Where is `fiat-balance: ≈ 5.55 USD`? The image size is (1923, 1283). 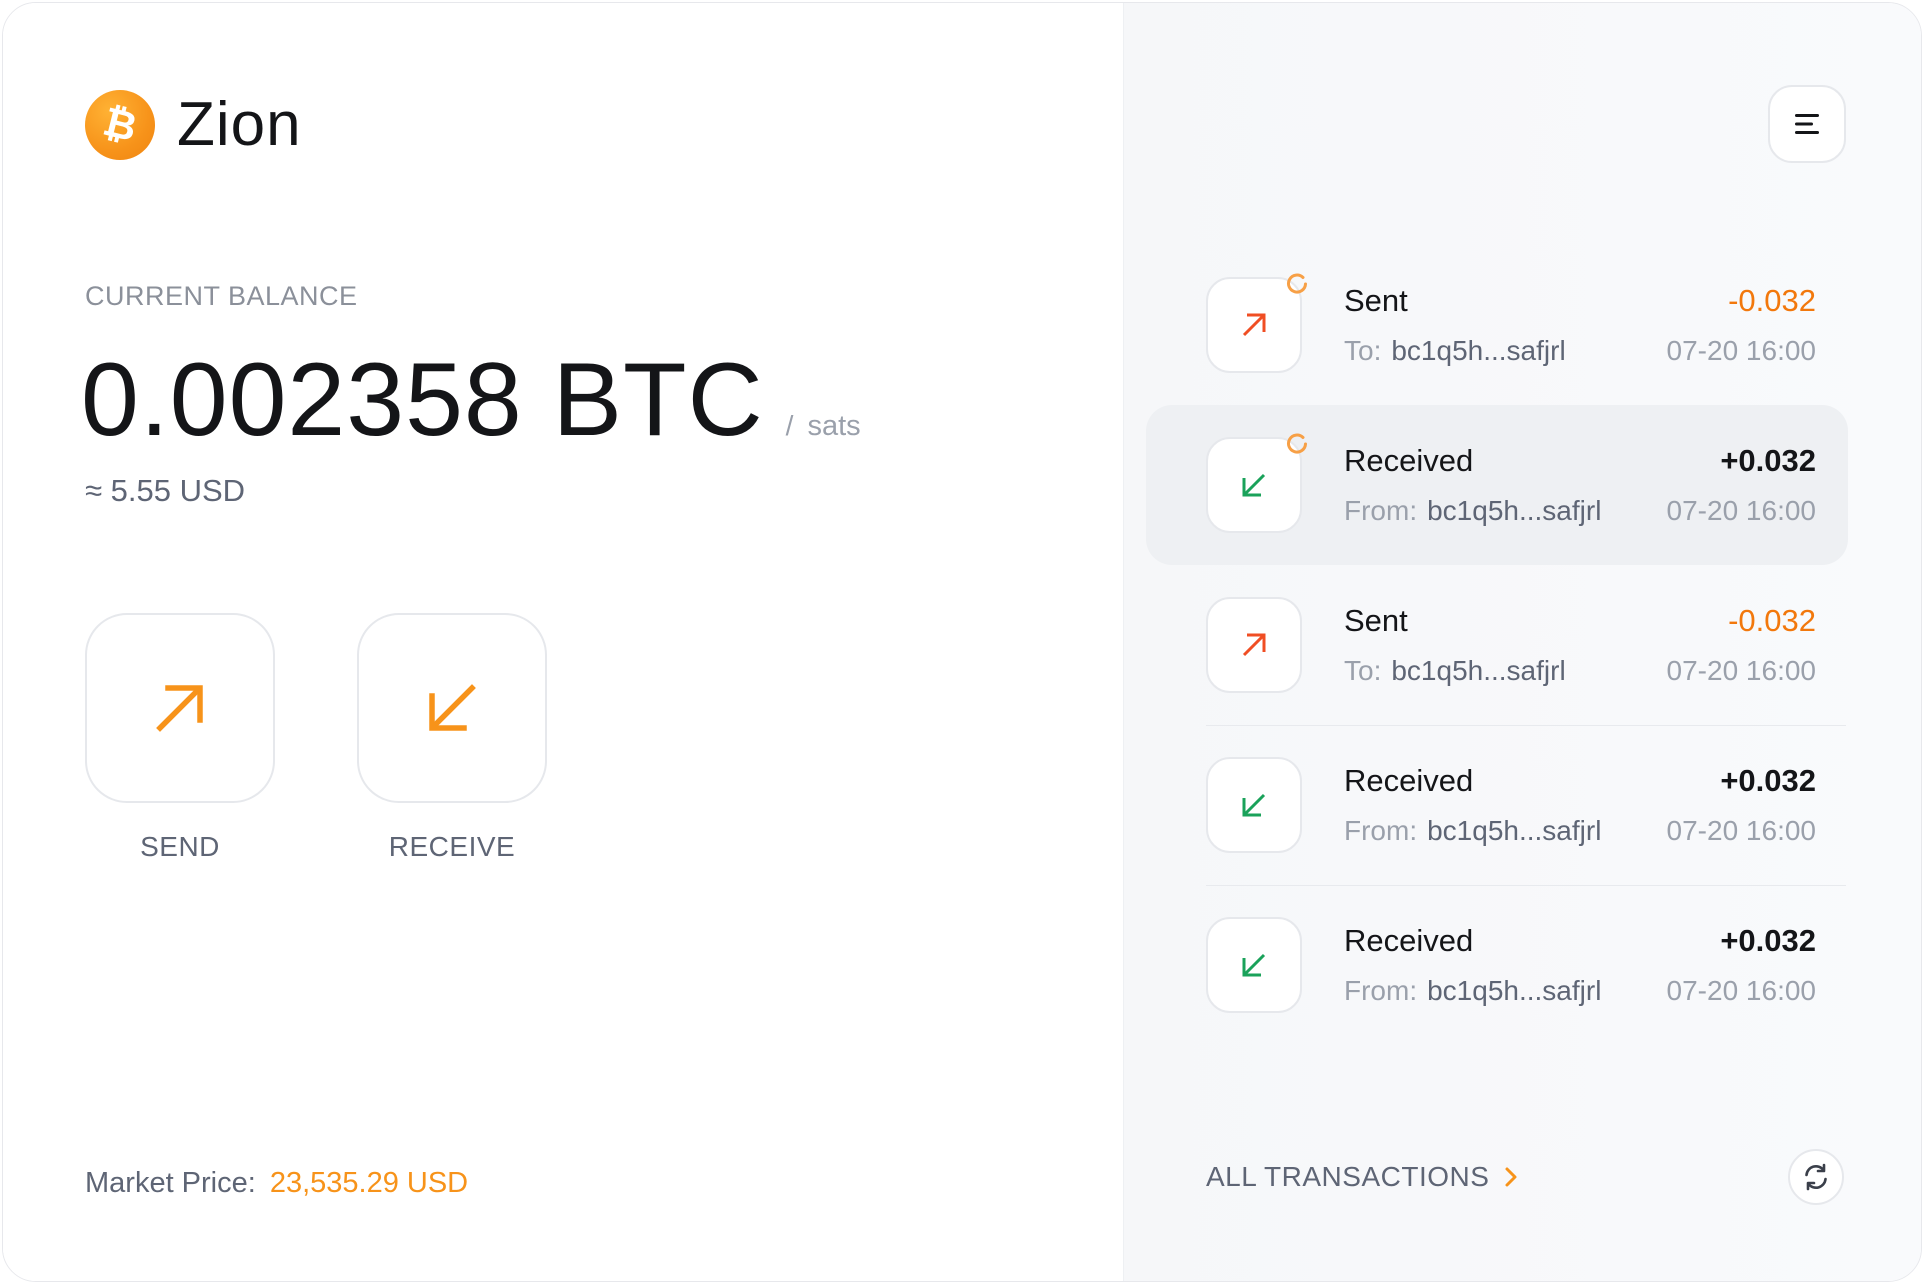
fiat-balance: ≈ 5.55 USD is located at coordinates (165, 490).